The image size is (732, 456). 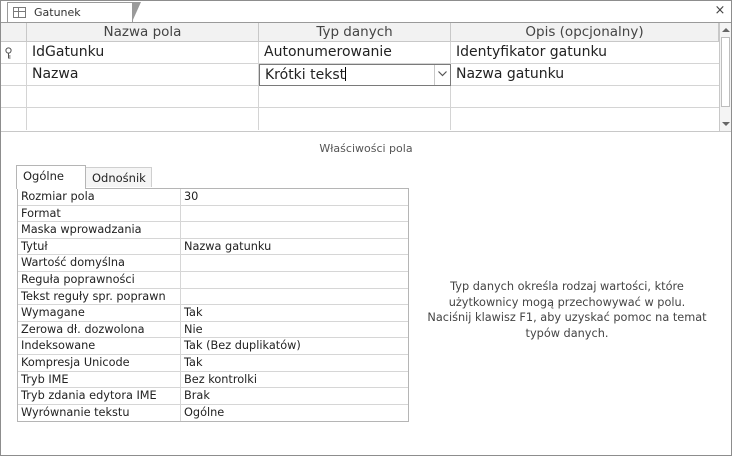 I want to click on property-row: Indeksowane Tak (Bez duplikatów), so click(x=213, y=346).